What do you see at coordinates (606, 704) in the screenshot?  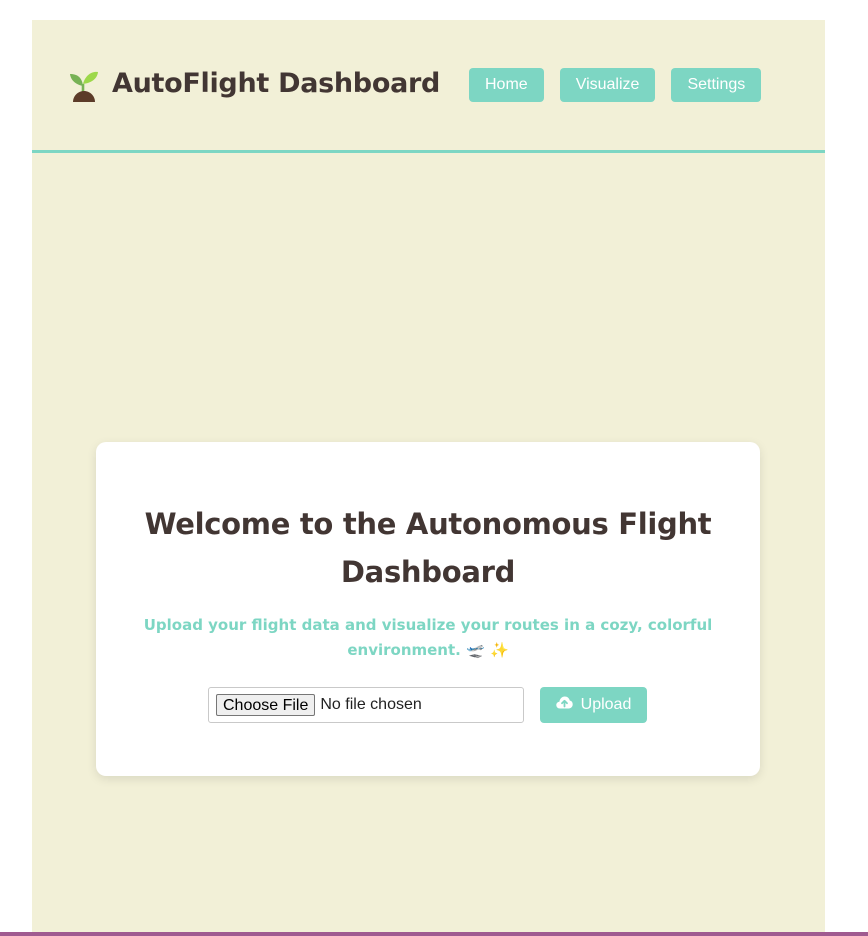 I see `upload-button-label: Upload` at bounding box center [606, 704].